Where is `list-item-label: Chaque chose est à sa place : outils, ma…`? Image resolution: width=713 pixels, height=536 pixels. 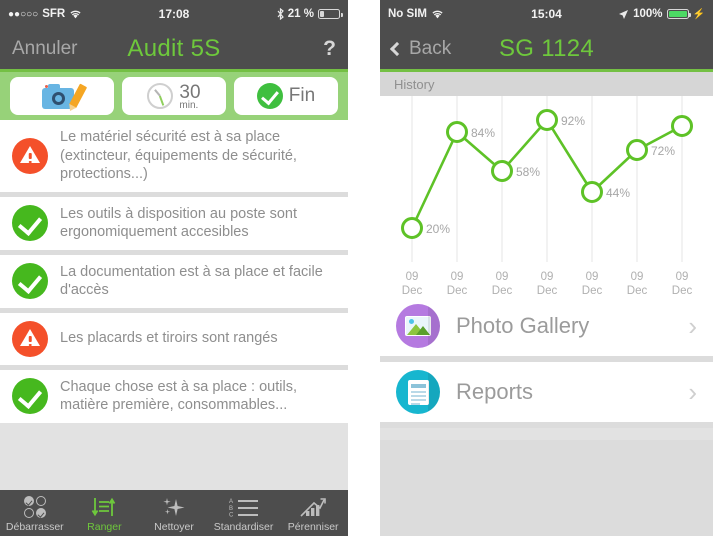
list-item-label: Chaque chose est à sa place : outils, ma… is located at coordinates (178, 396).